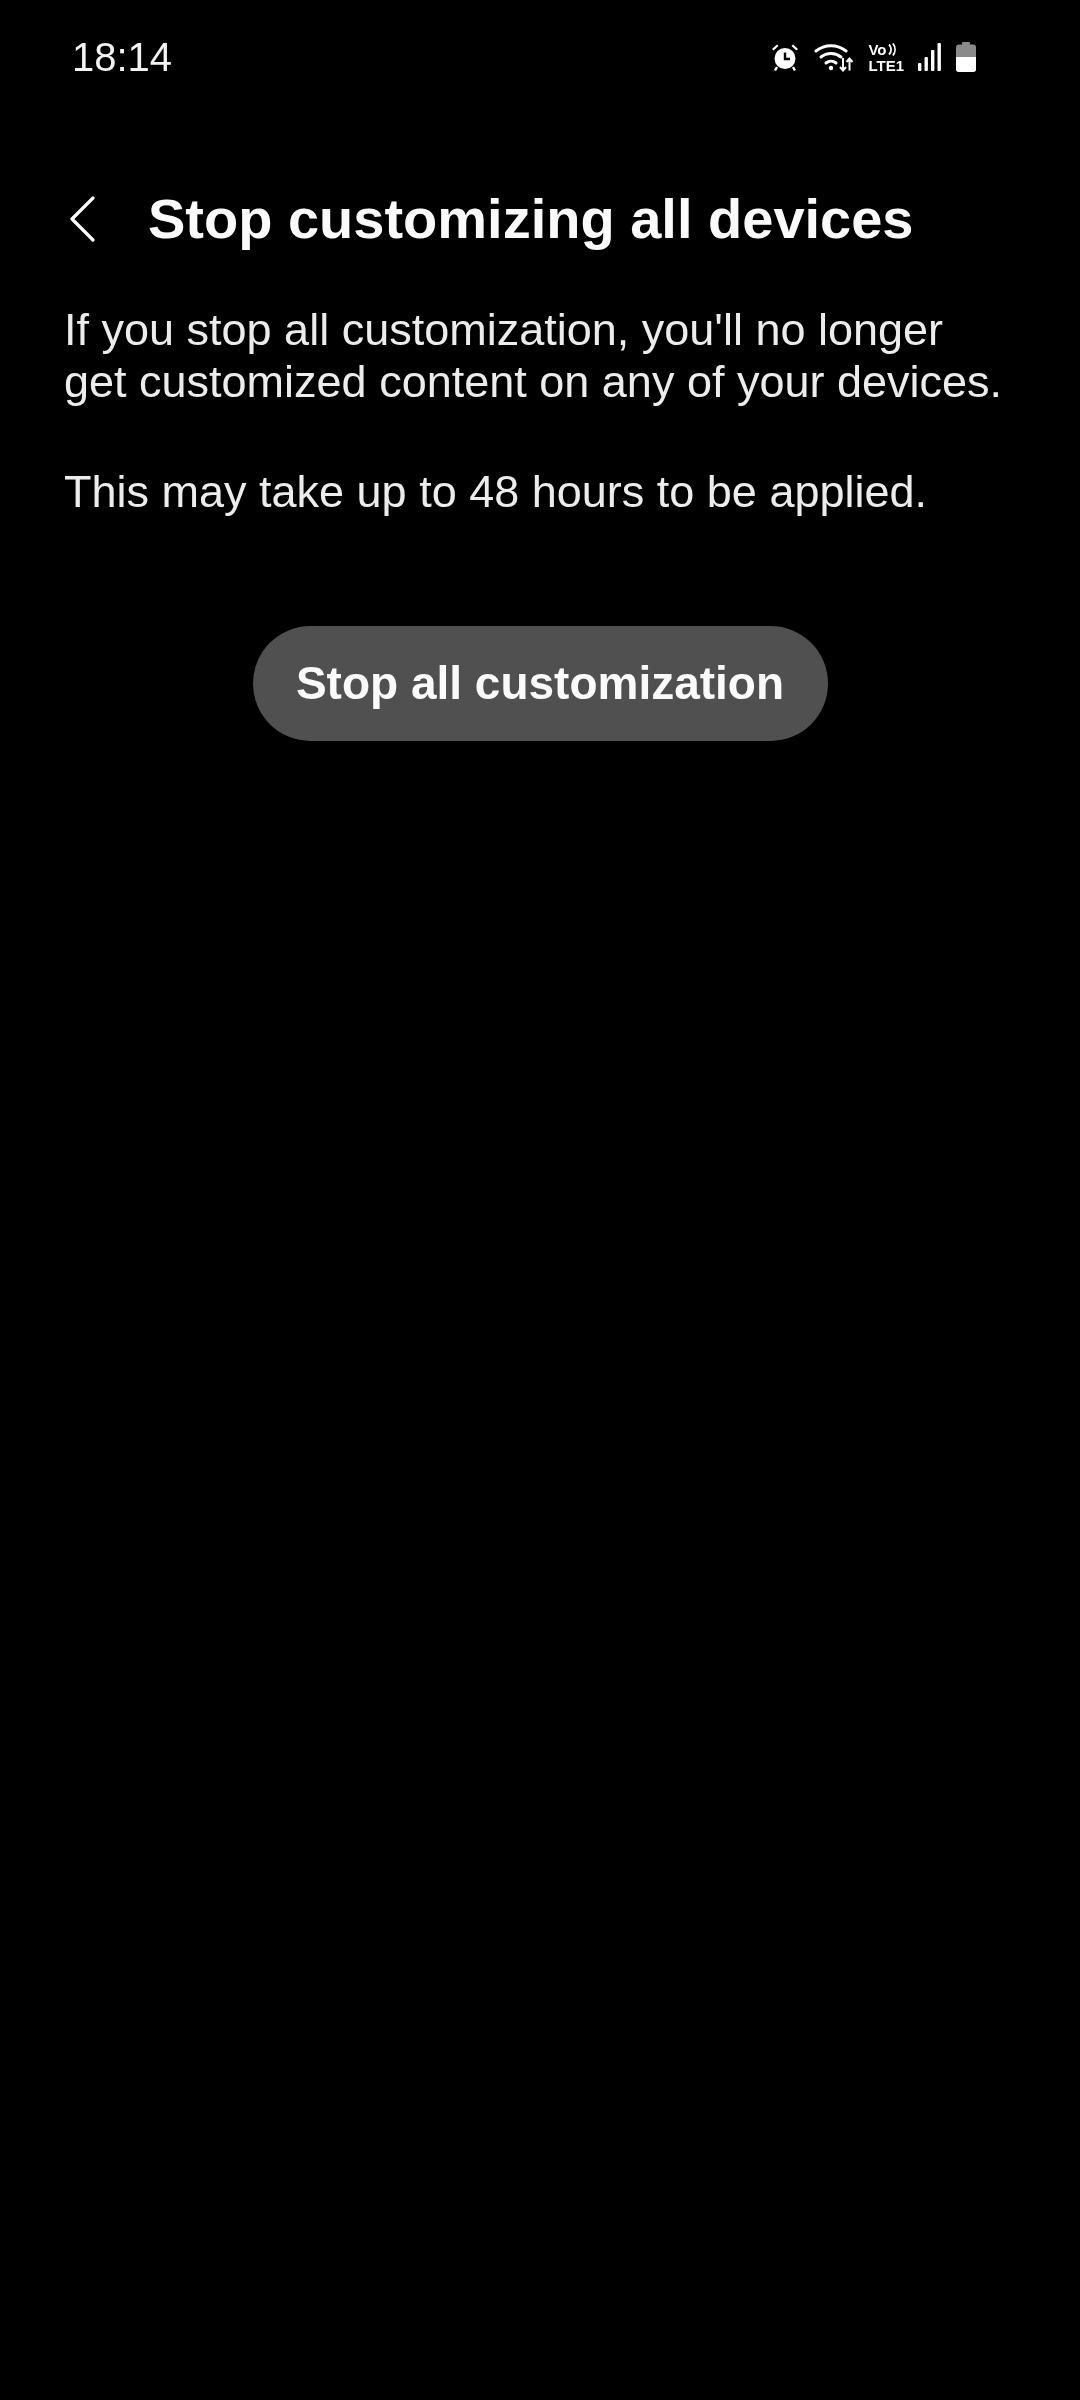 The image size is (1080, 2400). I want to click on back-chevron-icon, so click(82, 219).